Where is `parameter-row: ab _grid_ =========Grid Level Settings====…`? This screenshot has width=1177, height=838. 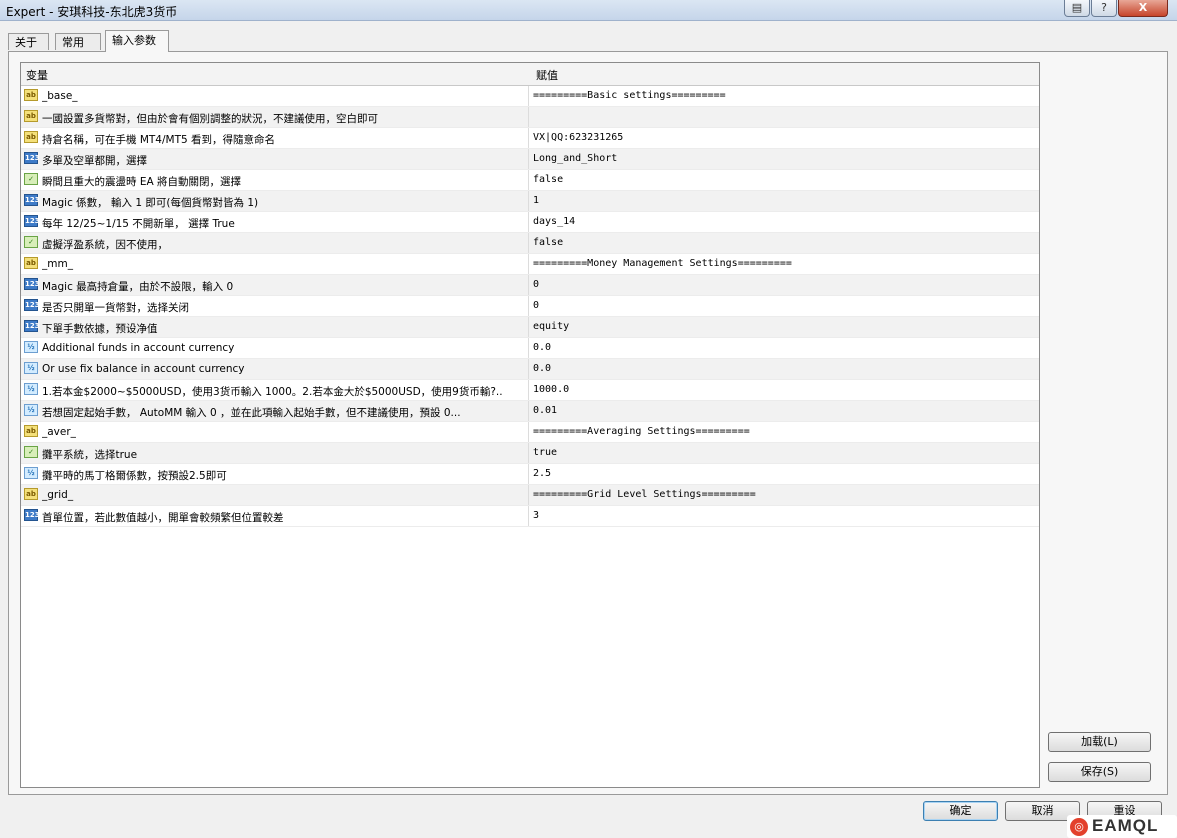
parameter-row: ab _grid_ =========Grid Level Settings====… is located at coordinates (530, 495).